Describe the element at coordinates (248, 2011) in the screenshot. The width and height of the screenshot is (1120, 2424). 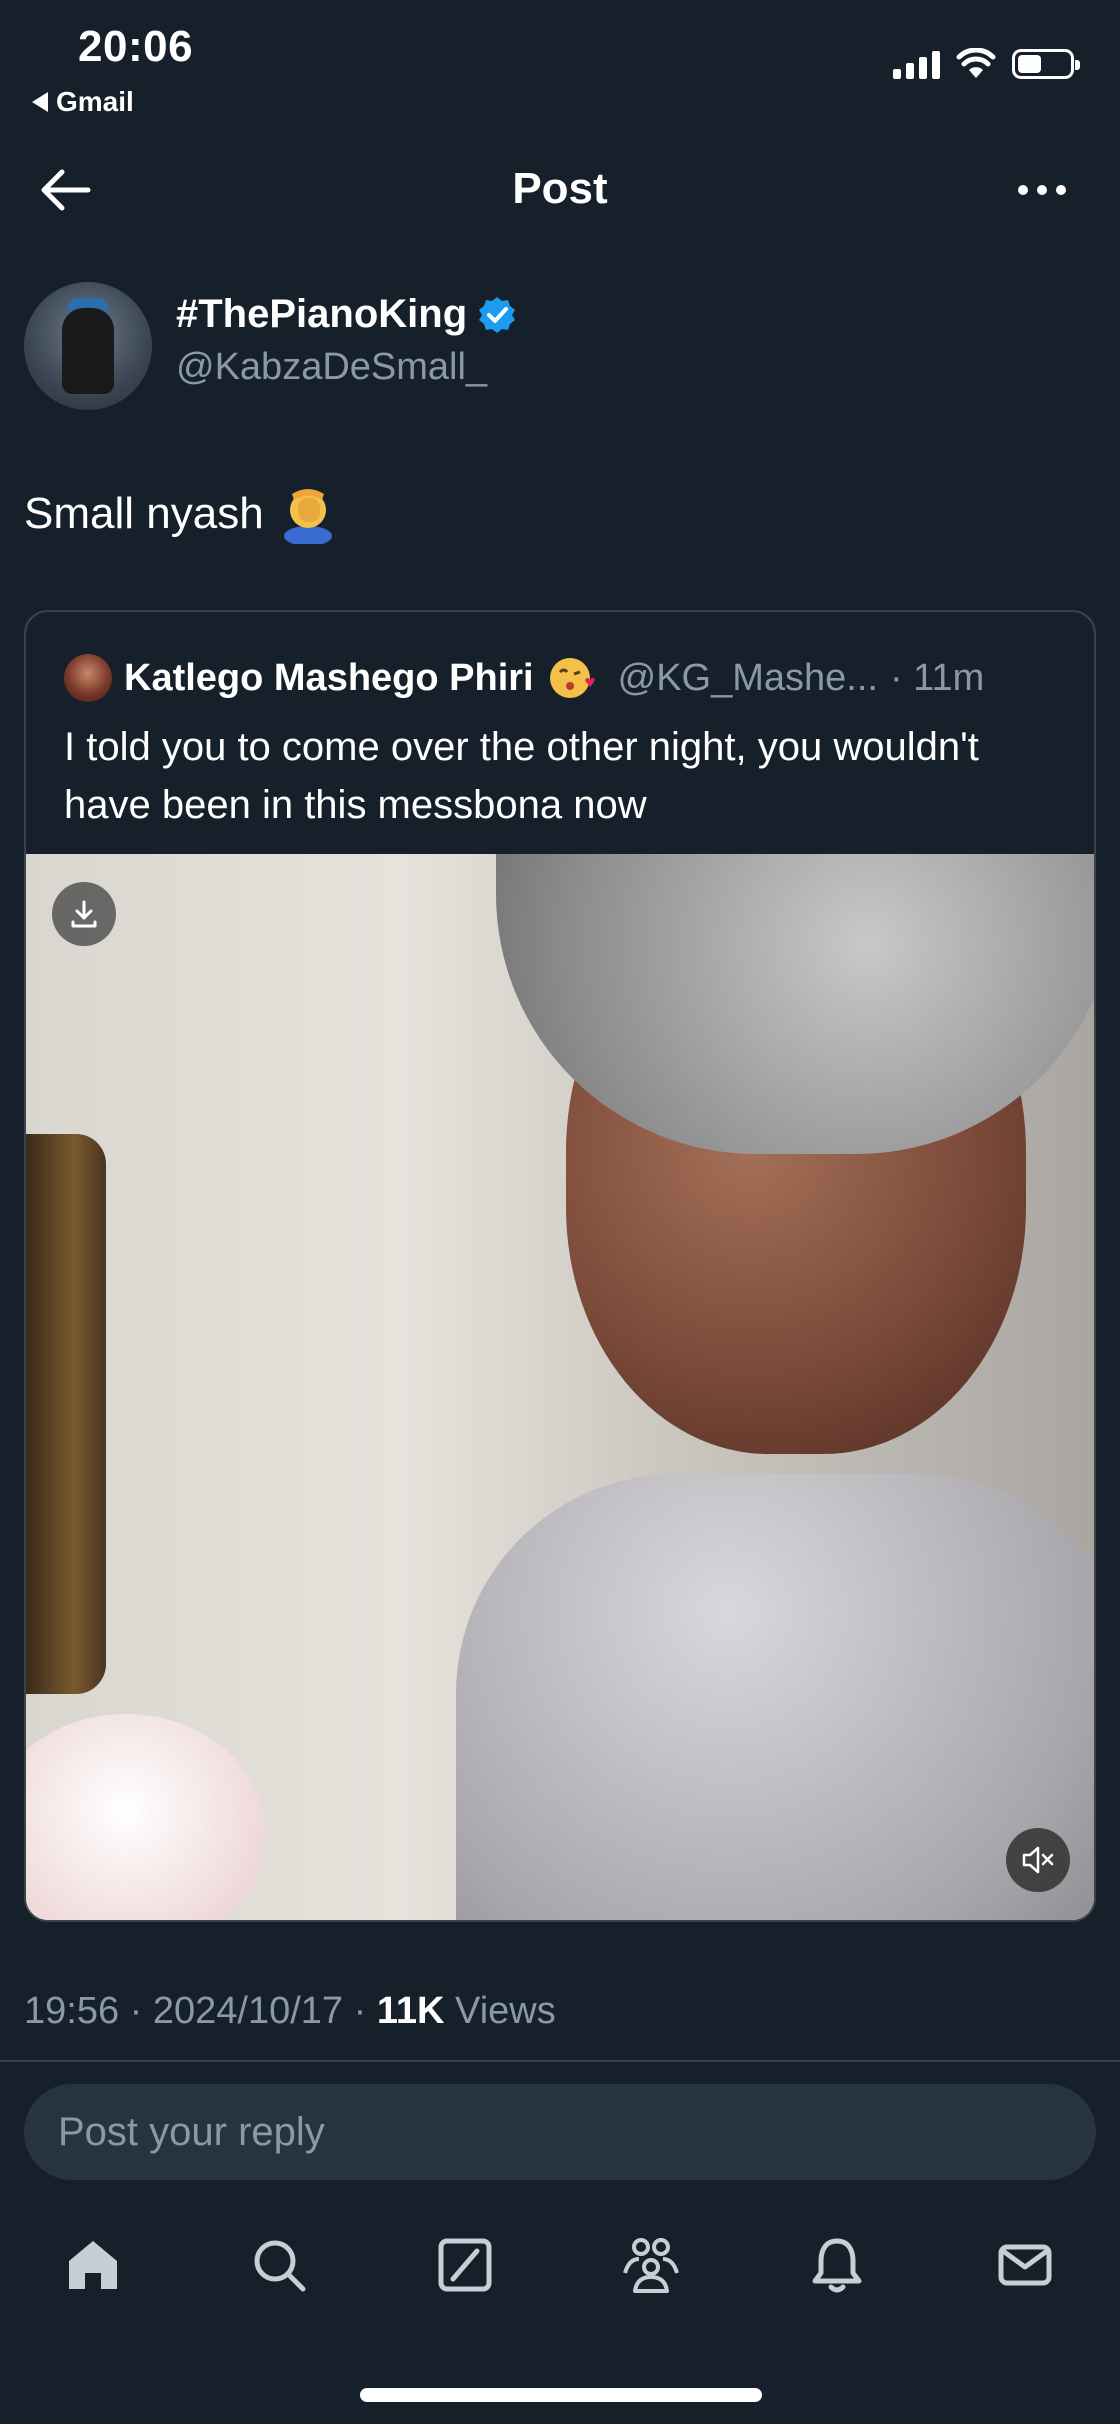
I see `post-date: 2024/10/17` at that location.